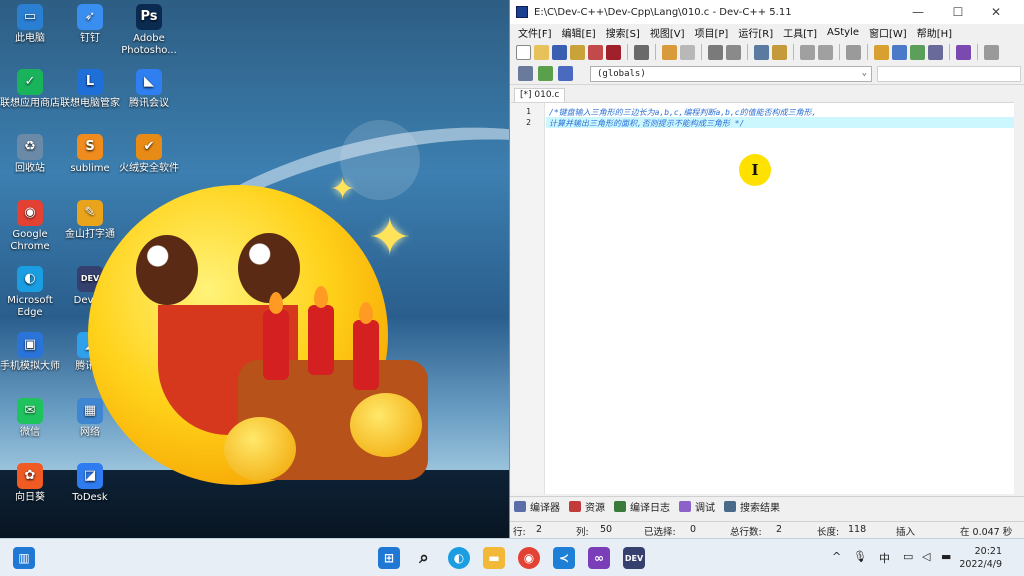 Image resolution: width=1024 pixels, height=576 pixels. What do you see at coordinates (30, 483) in the screenshot?
I see `desktop-icon: ✿ 向日葵` at bounding box center [30, 483].